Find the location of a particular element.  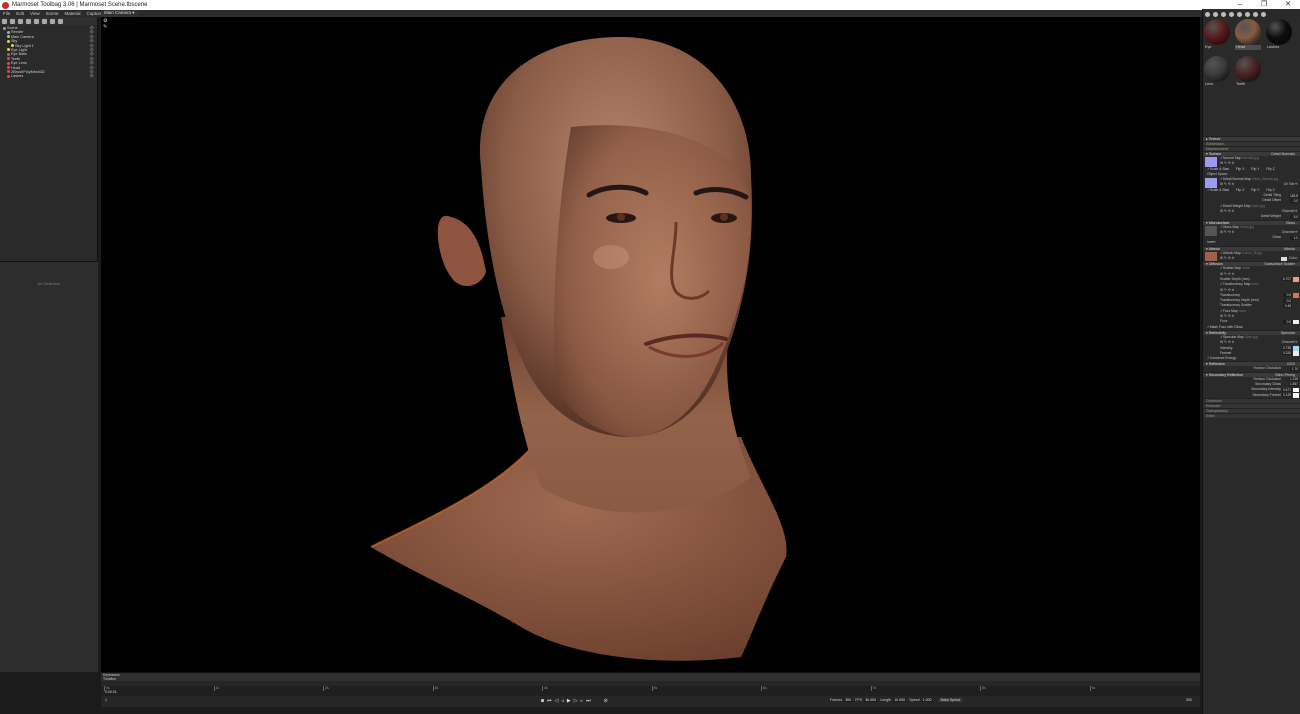

material-name-label: Lashes is located at coordinates (1273, 47).